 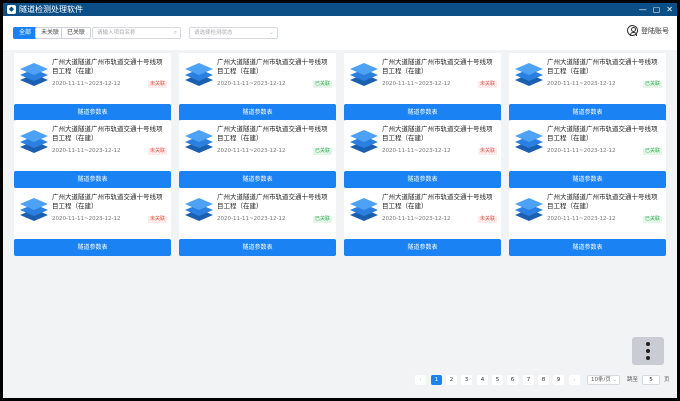 What do you see at coordinates (633, 380) in the screenshot?
I see `goto-prefix: 跳至` at bounding box center [633, 380].